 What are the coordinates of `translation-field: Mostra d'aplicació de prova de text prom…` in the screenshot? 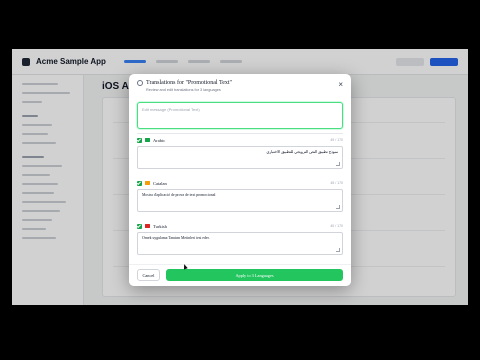 It's located at (240, 200).